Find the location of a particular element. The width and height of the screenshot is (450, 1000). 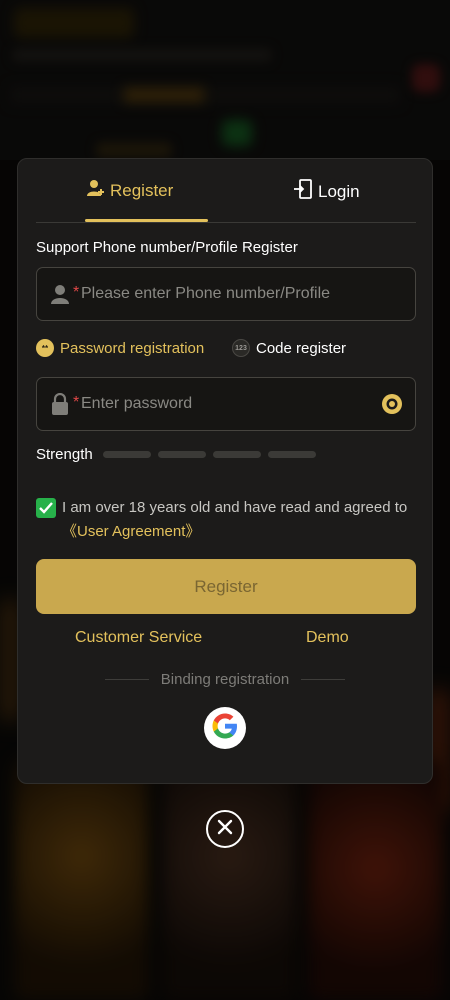

password-registration-label: Password registration is located at coordinates (132, 348).